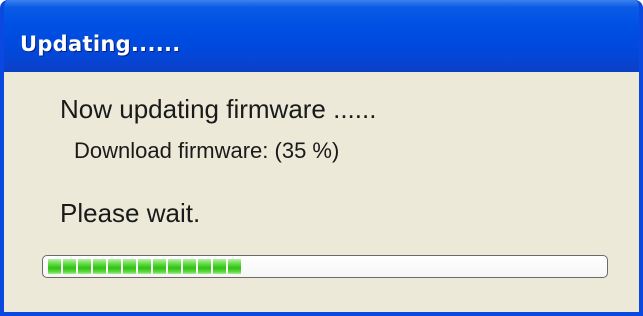 The height and width of the screenshot is (316, 643). What do you see at coordinates (325, 266) in the screenshot?
I see `progress-bar` at bounding box center [325, 266].